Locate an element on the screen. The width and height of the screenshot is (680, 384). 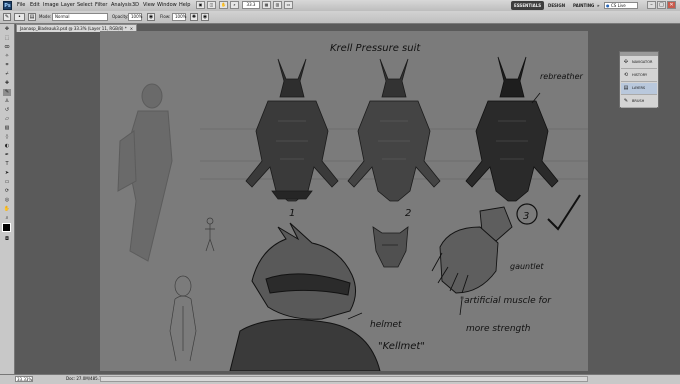
helmet-note: helmet is located at coordinates (386, 325).